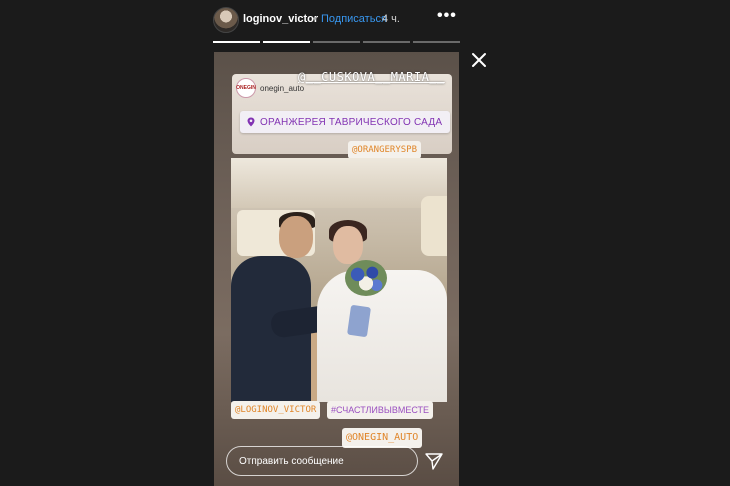 The width and height of the screenshot is (730, 486). Describe the element at coordinates (382, 438) in the screenshot. I see `mention-sticker-onegin: @ONEGIN_AUTO` at that location.